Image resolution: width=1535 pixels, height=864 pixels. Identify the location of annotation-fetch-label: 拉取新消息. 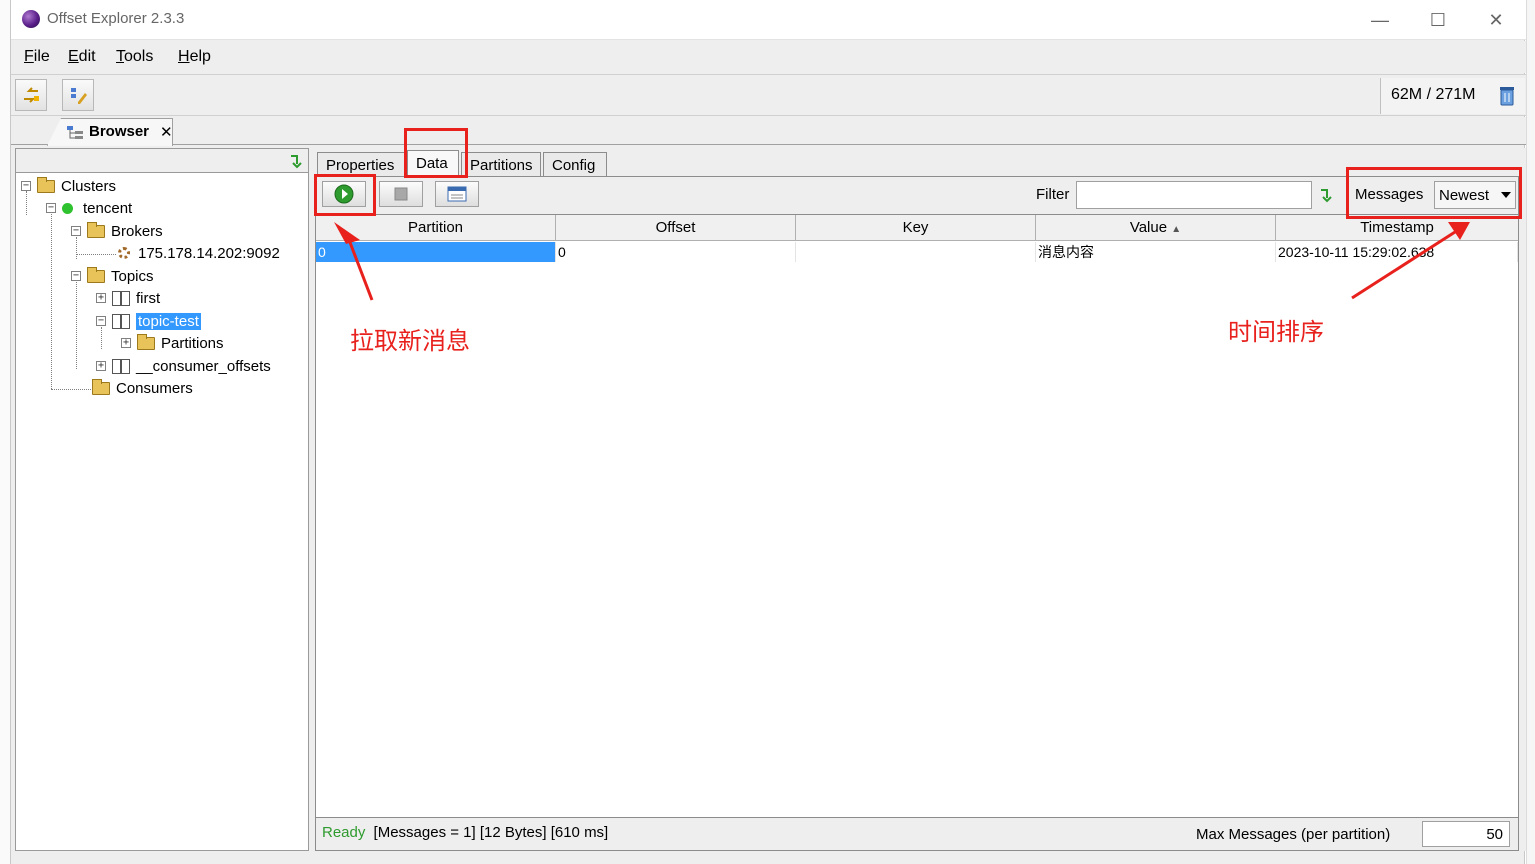
(410, 341).